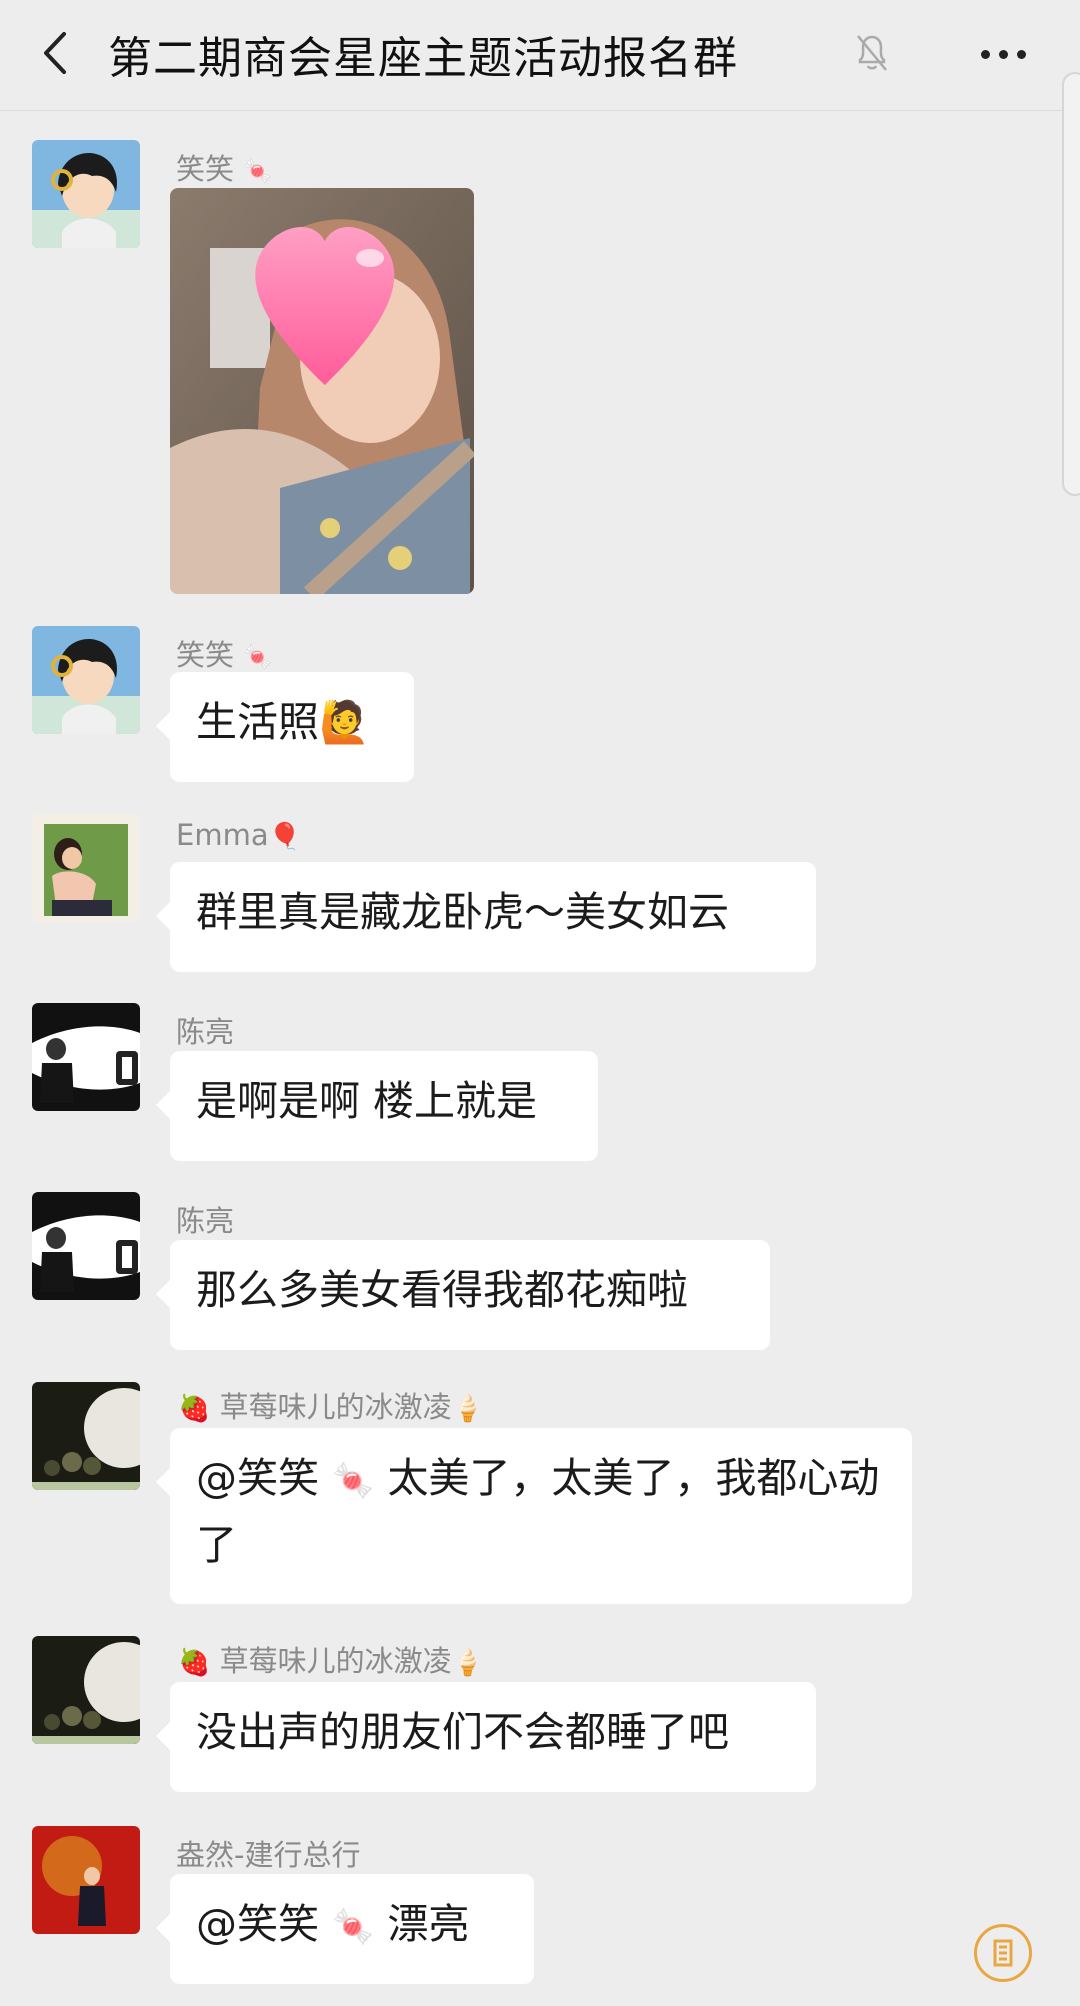  I want to click on muted-bell-icon, so click(872, 52).